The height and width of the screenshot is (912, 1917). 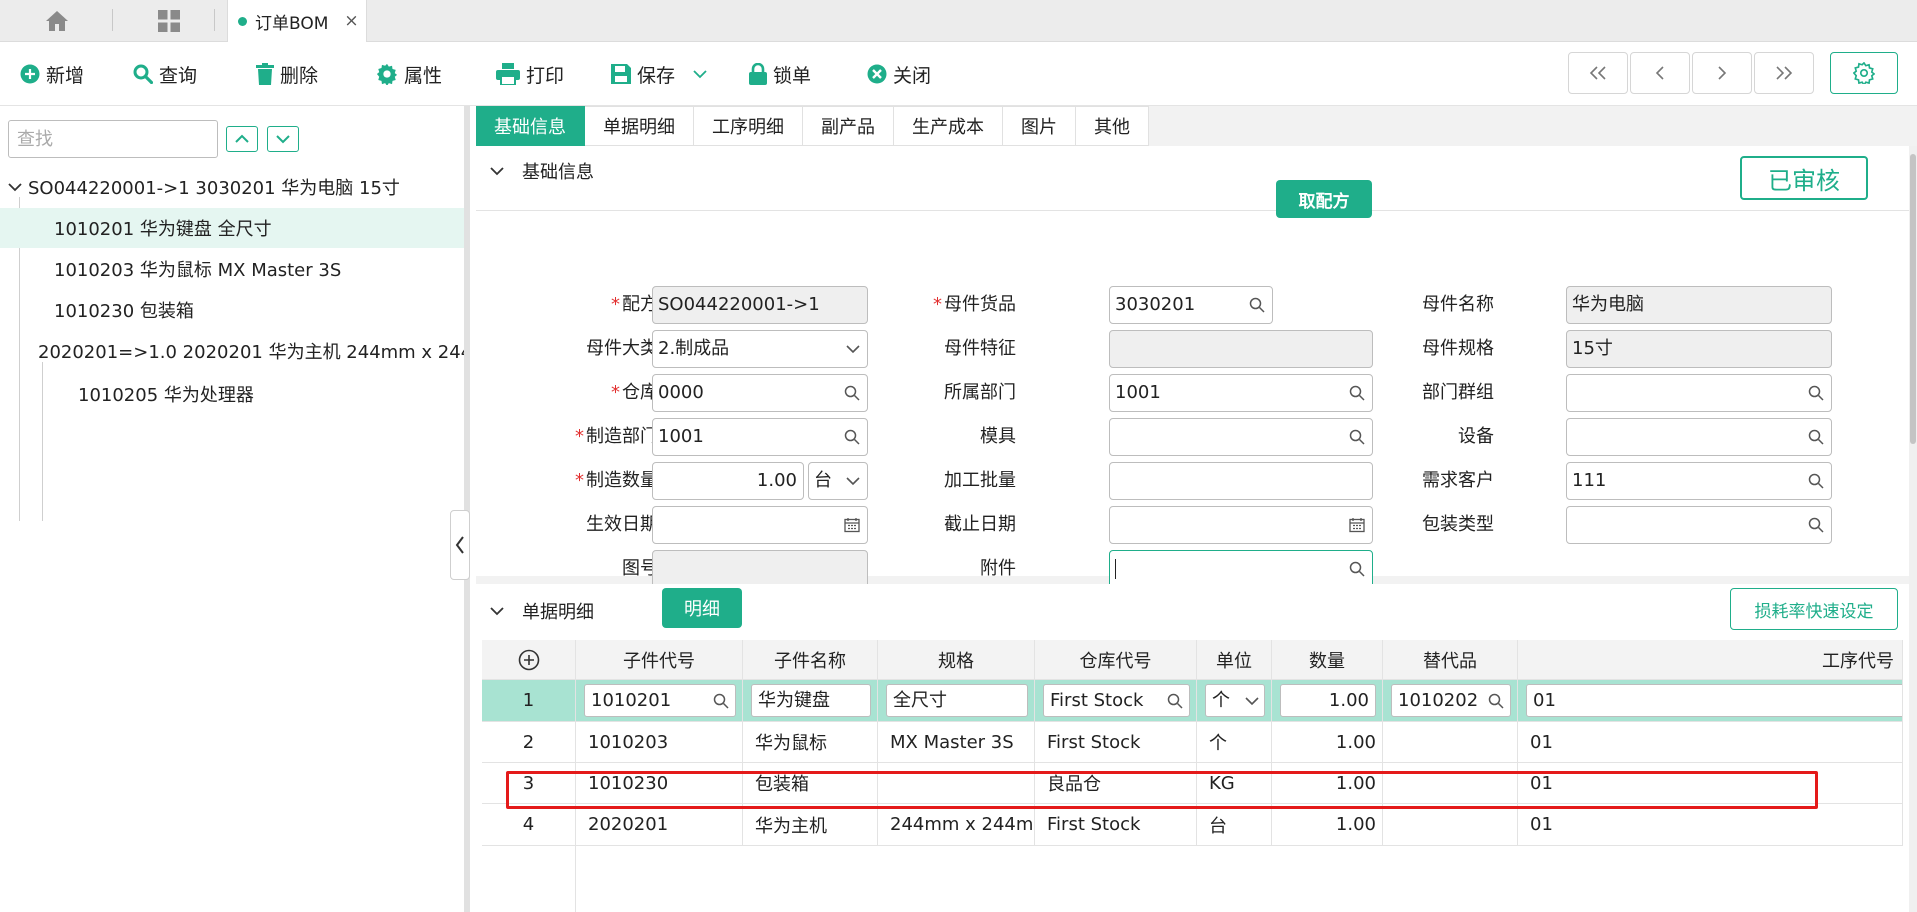 I want to click on col-header-name: 子件名称, so click(x=810, y=659).